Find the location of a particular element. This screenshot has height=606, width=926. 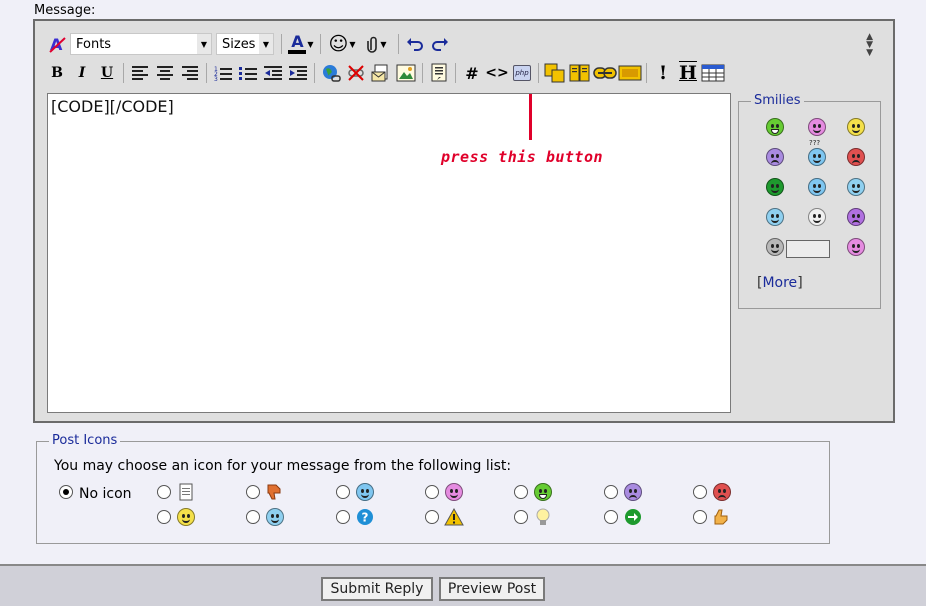

bold-button: B is located at coordinates (57, 73).